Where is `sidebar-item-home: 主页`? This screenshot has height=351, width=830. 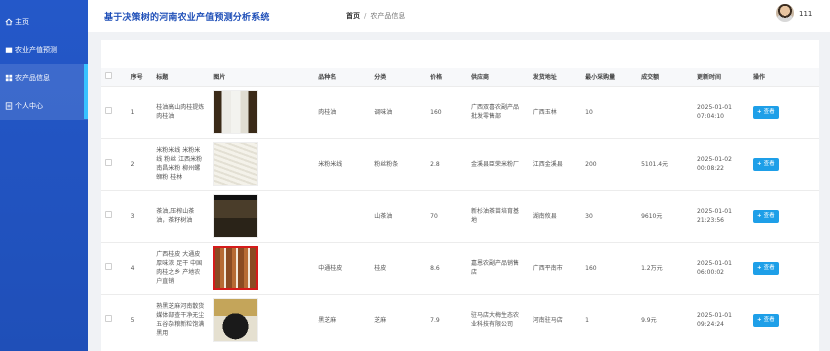 sidebar-item-home: 主页 is located at coordinates (44, 22).